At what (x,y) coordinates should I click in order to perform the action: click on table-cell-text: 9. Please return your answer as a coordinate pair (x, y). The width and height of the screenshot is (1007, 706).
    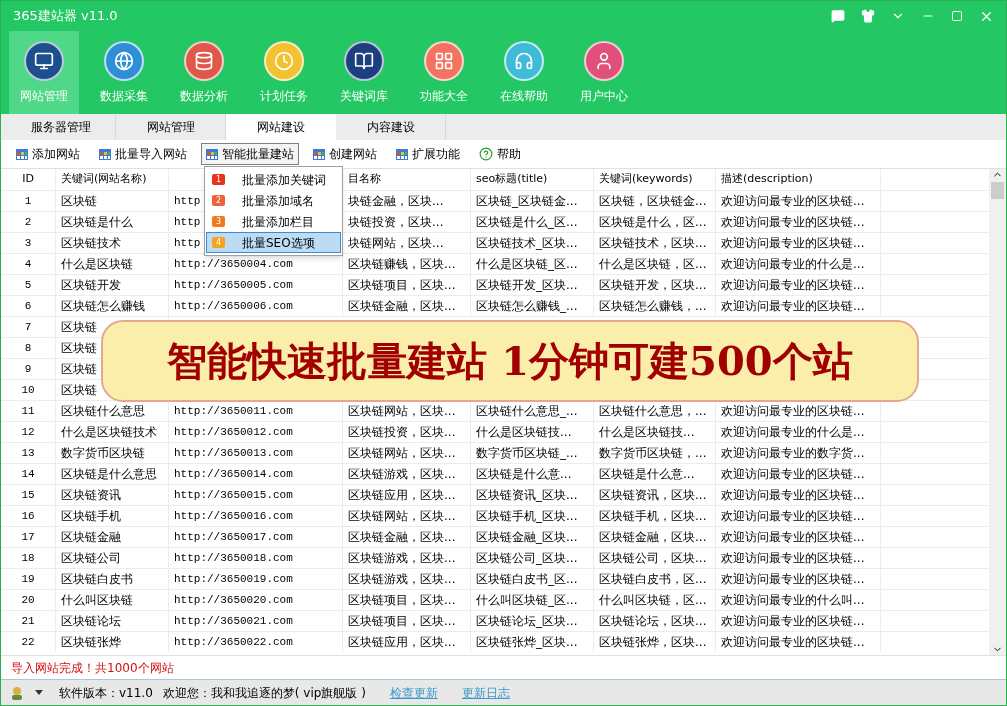
    Looking at the image, I should click on (28, 369).